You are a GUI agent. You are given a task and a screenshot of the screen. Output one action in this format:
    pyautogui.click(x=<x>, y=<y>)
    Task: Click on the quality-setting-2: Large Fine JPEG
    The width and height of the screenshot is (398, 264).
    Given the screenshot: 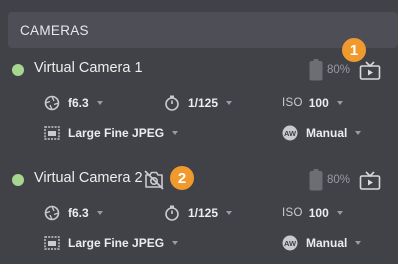 What is the action you would take?
    pyautogui.click(x=111, y=243)
    